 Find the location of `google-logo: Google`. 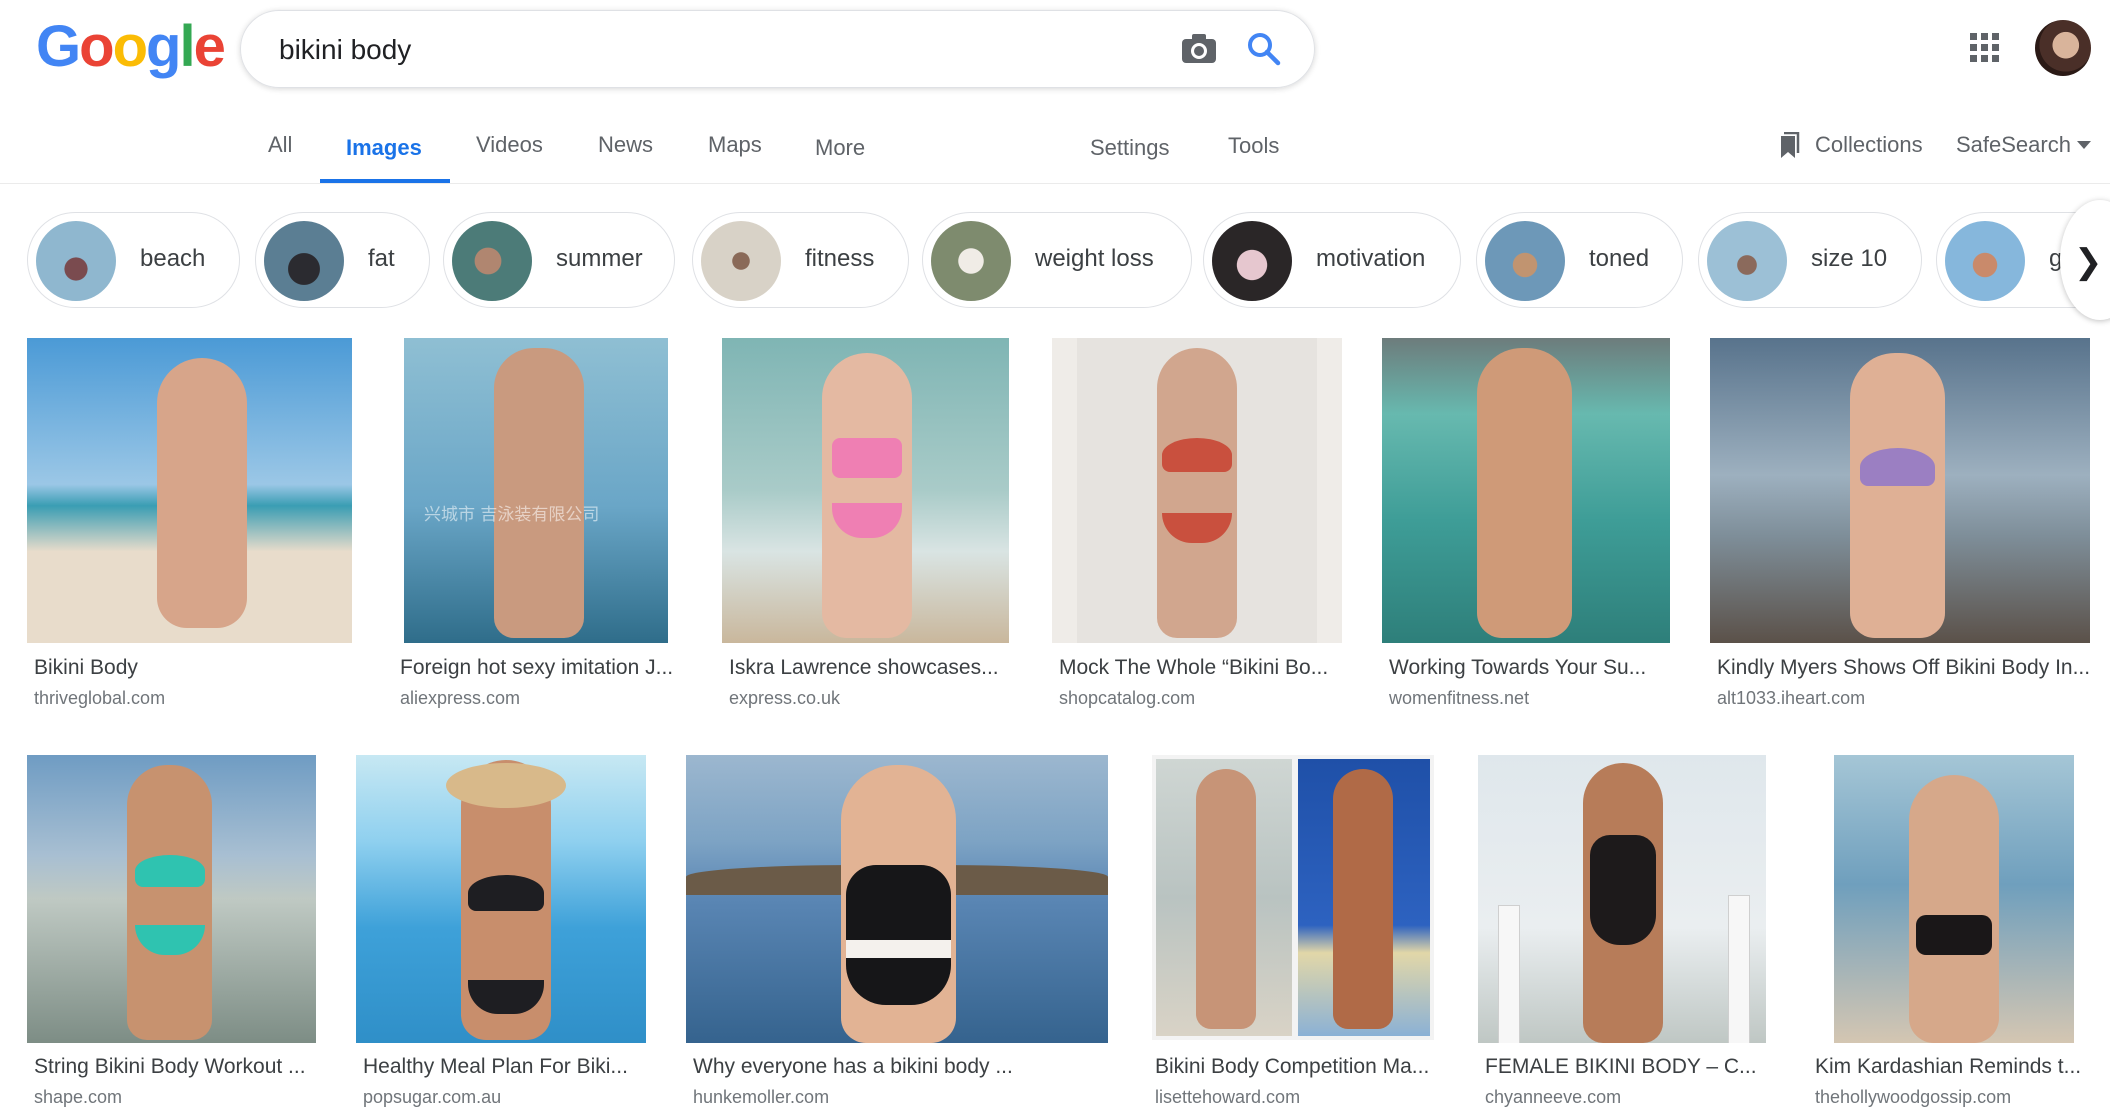

google-logo: Google is located at coordinates (131, 46).